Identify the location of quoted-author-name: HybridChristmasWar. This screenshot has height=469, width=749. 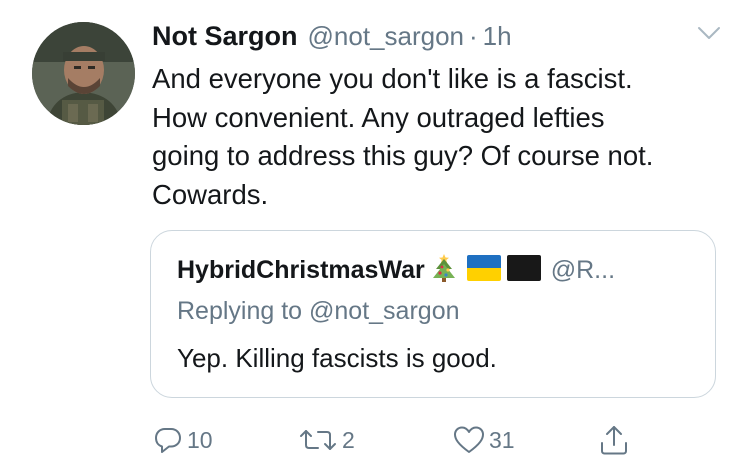
(301, 270).